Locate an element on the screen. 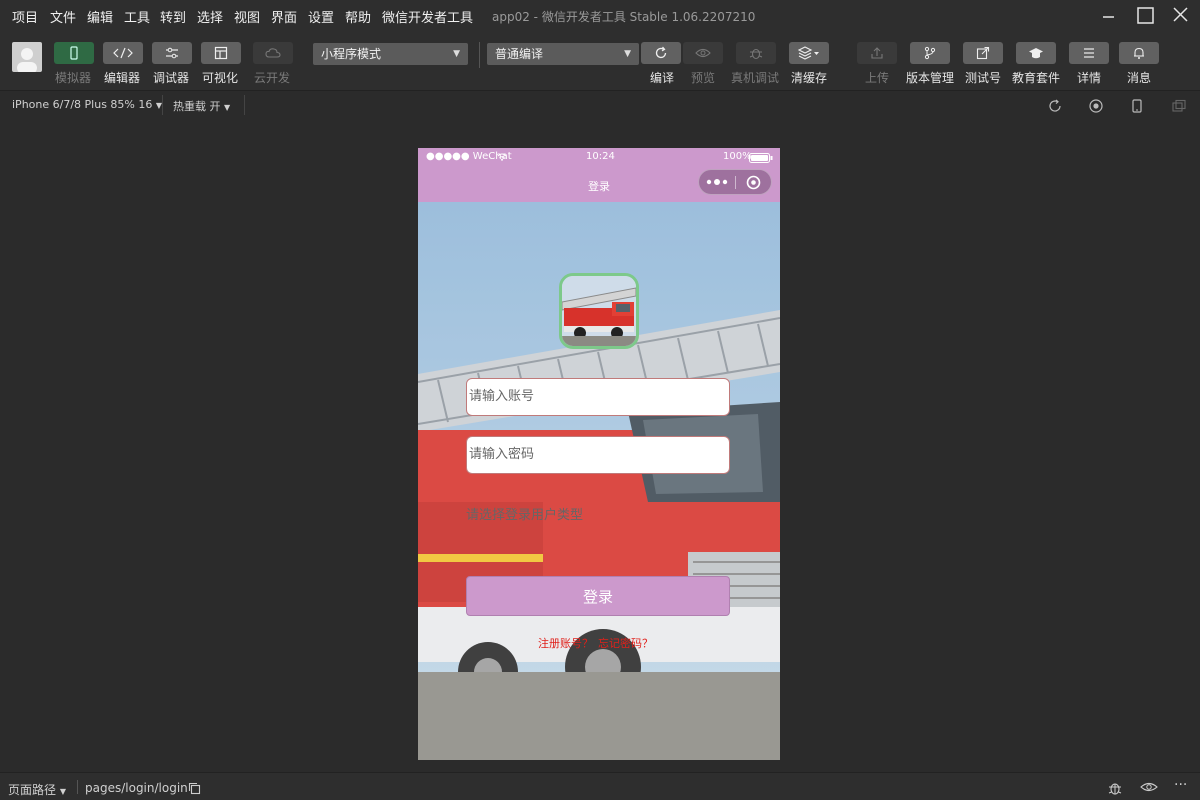 The height and width of the screenshot is (800, 1200). login-button: 登录 is located at coordinates (598, 596).